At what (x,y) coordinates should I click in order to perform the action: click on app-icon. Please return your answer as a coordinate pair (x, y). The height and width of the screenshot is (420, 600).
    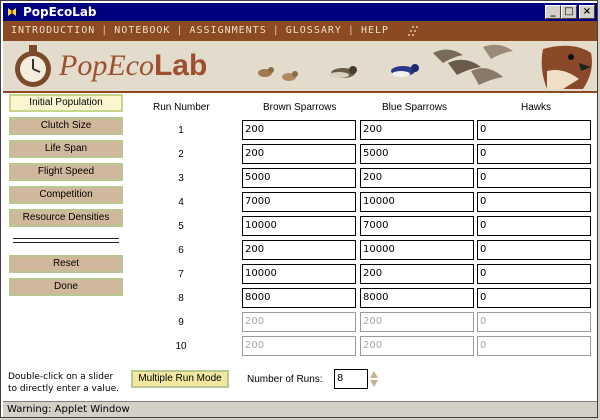
    Looking at the image, I should click on (12, 12).